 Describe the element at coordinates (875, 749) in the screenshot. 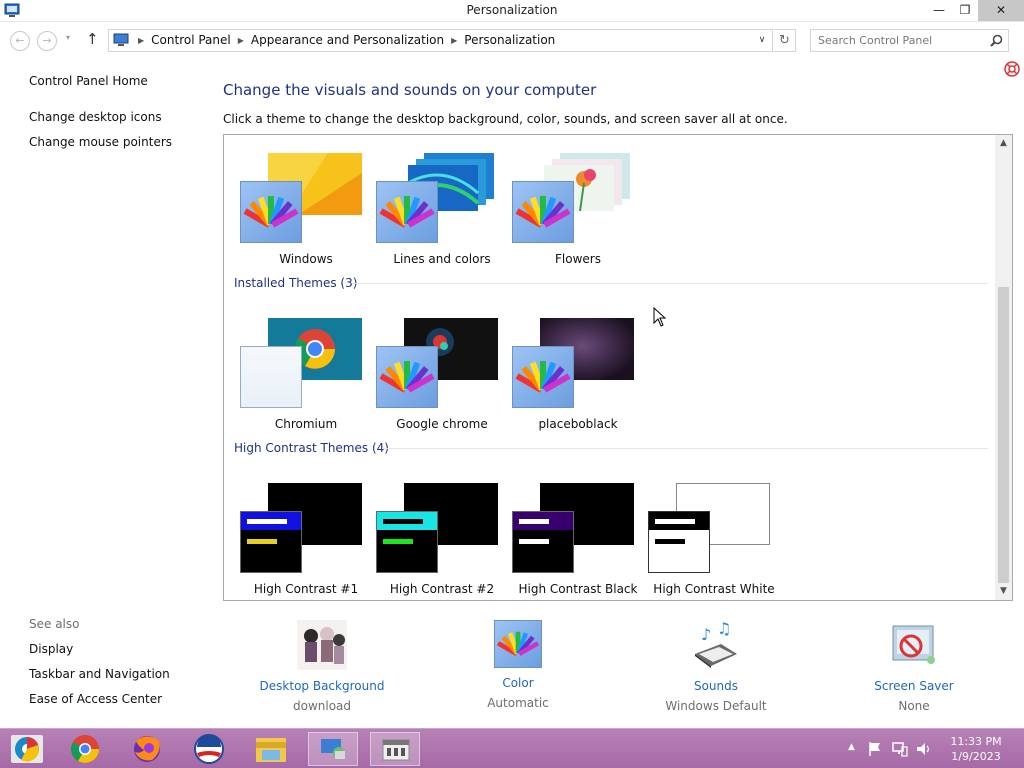

I see `flag-icon` at that location.